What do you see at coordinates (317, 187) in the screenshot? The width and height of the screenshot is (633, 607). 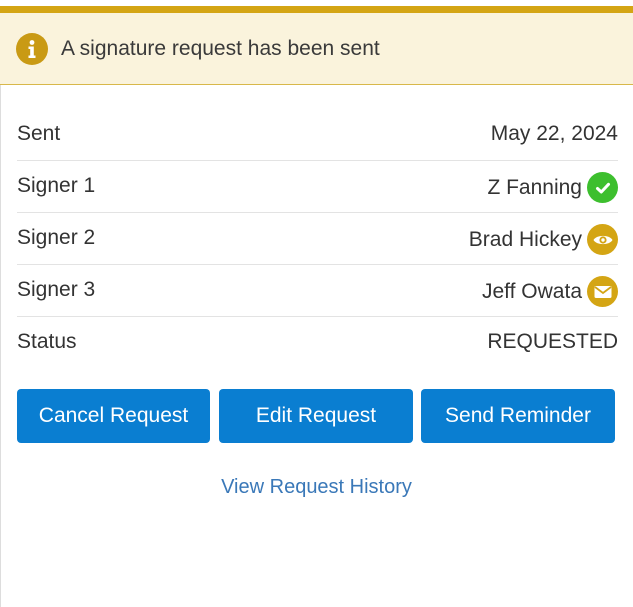 I see `detail-row-signer-1: Signer 1 Z Fanning` at bounding box center [317, 187].